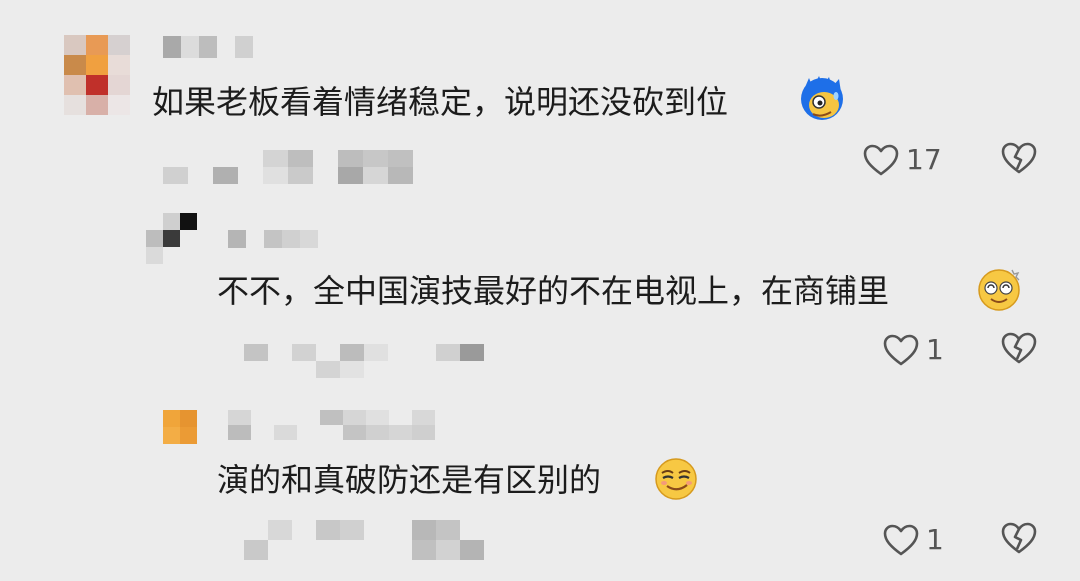 The width and height of the screenshot is (1080, 581). I want to click on dizzy-face-icon, so click(999, 289).